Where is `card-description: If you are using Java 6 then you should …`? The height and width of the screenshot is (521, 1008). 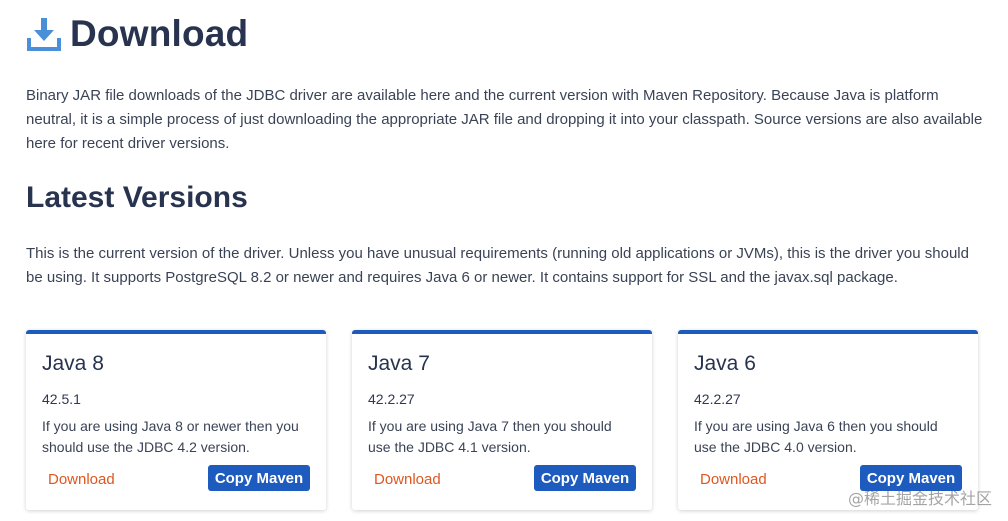
card-description: If you are using Java 6 then you should … is located at coordinates (816, 436).